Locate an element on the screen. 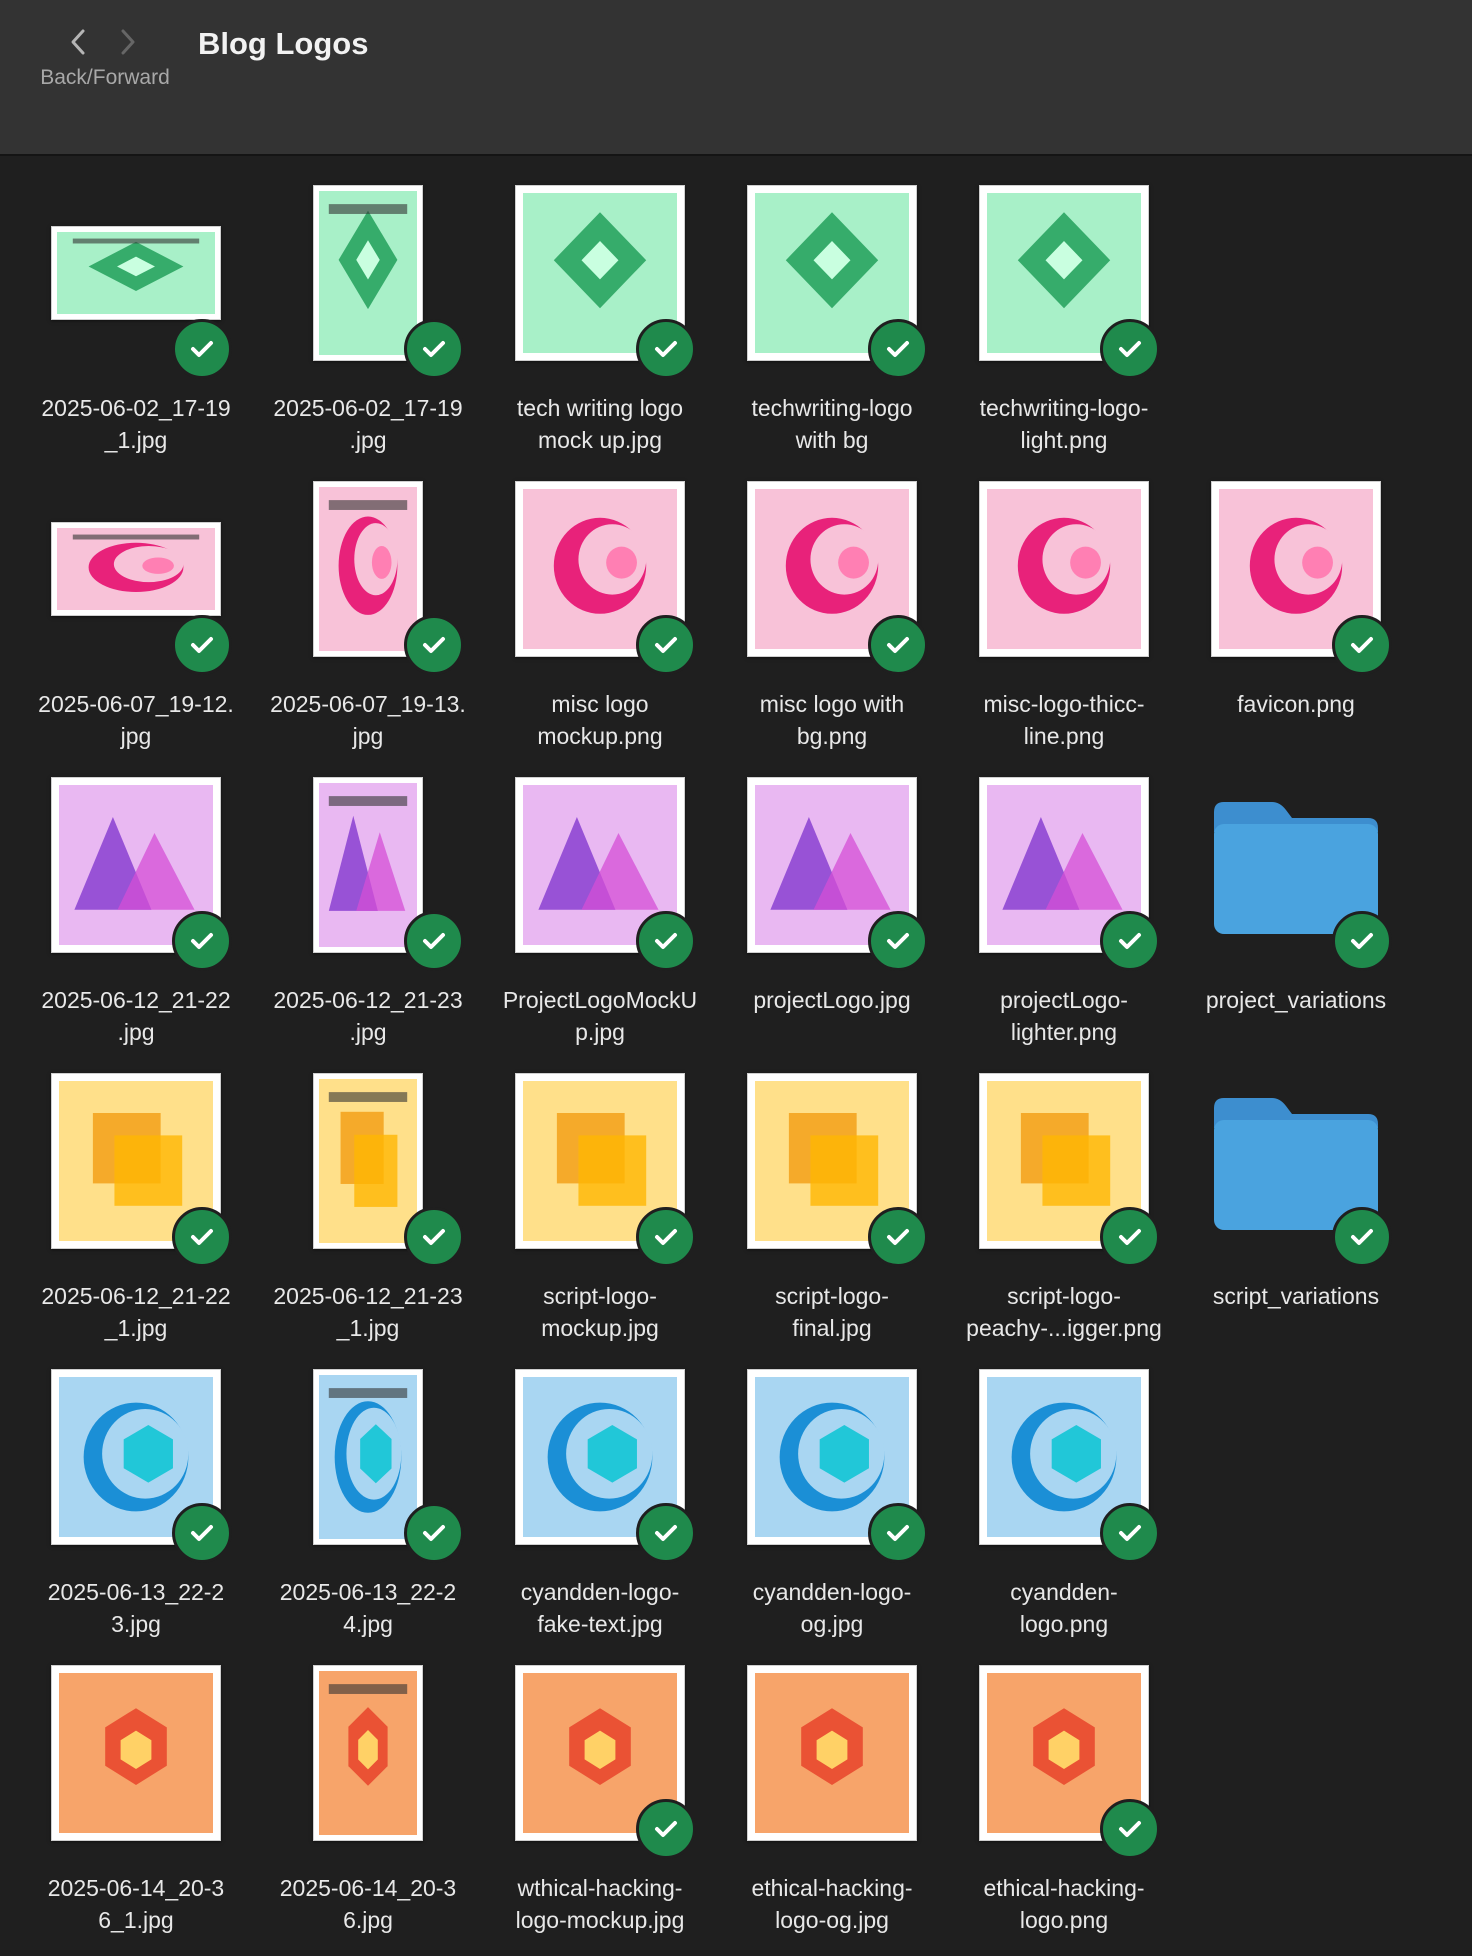 The height and width of the screenshot is (1956, 1472). file-item: cyandden- logo.png is located at coordinates (1064, 1512).